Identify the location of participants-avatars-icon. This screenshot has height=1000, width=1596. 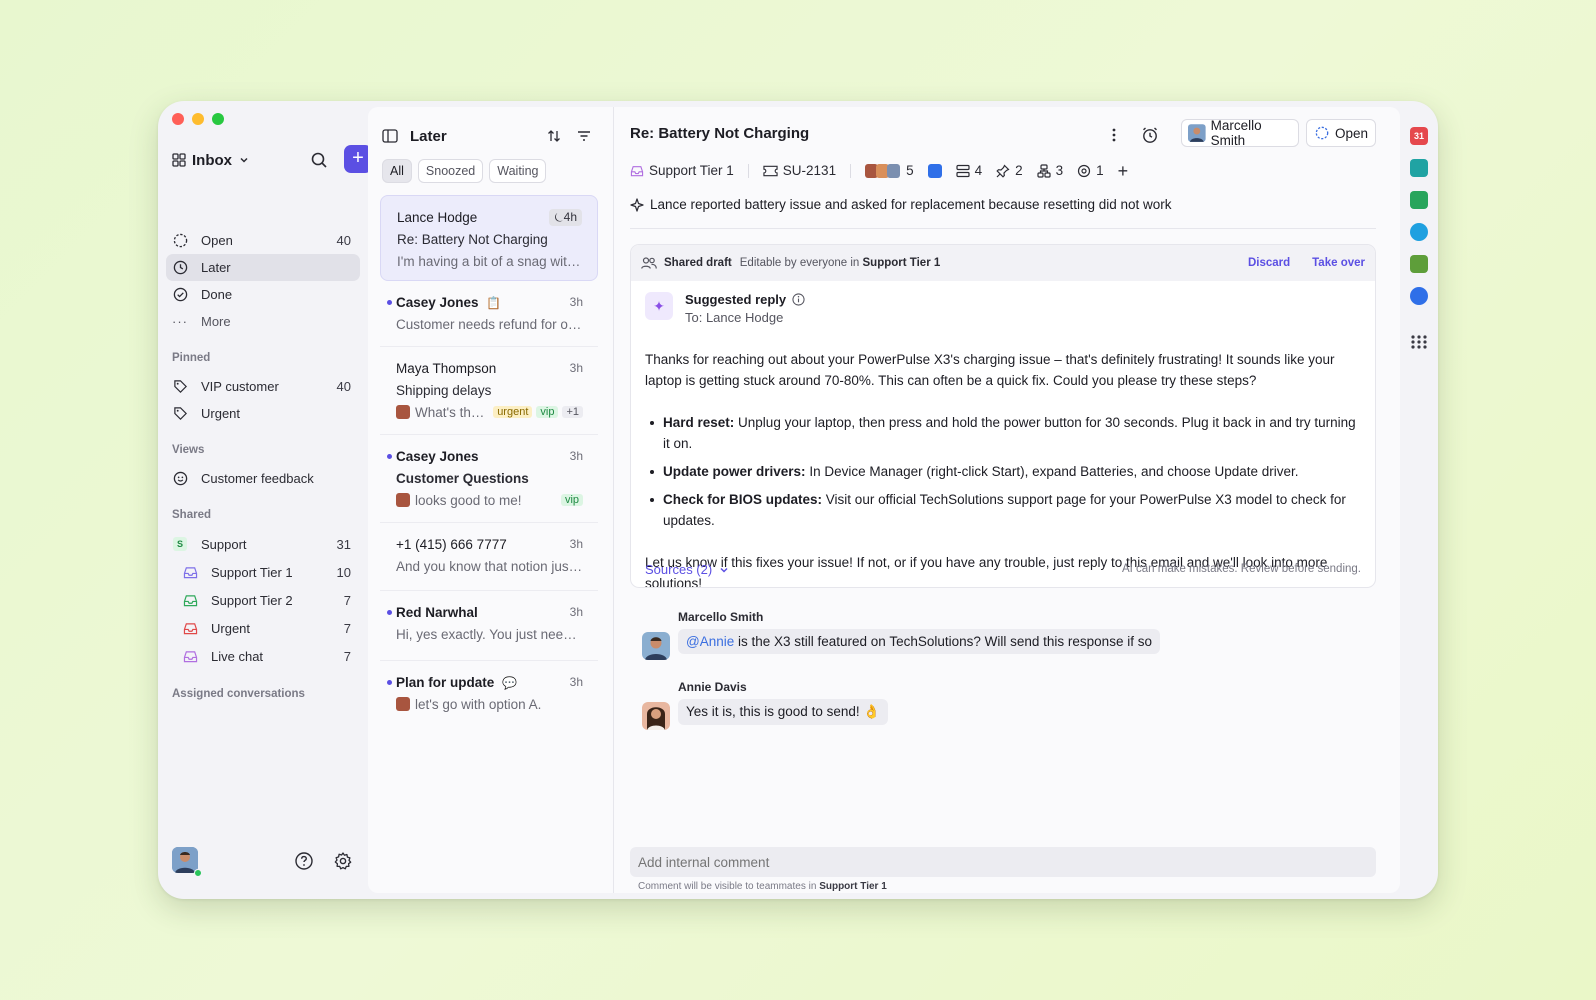
(883, 170).